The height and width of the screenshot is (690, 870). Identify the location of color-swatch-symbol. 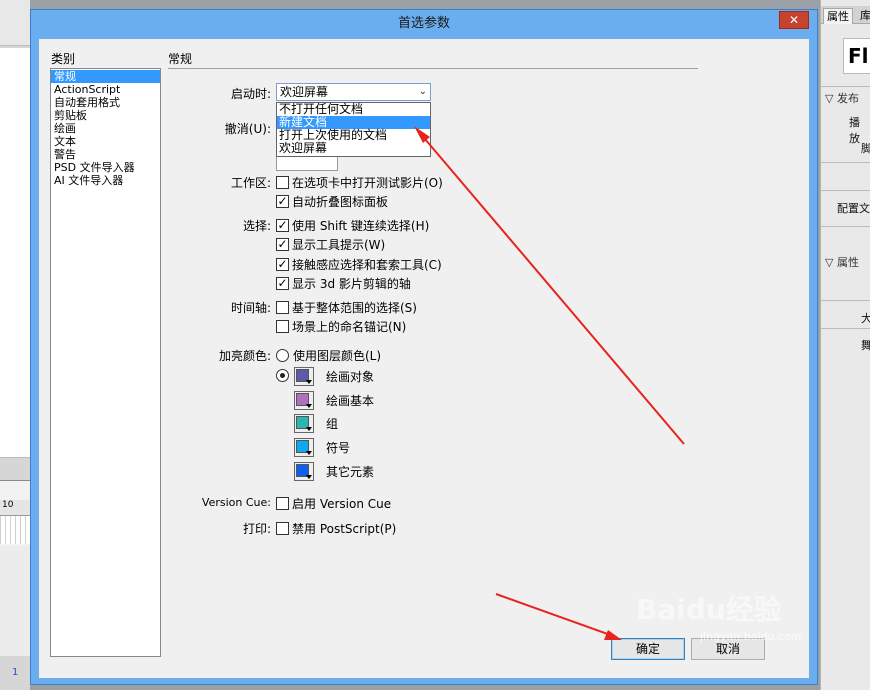
(304, 447).